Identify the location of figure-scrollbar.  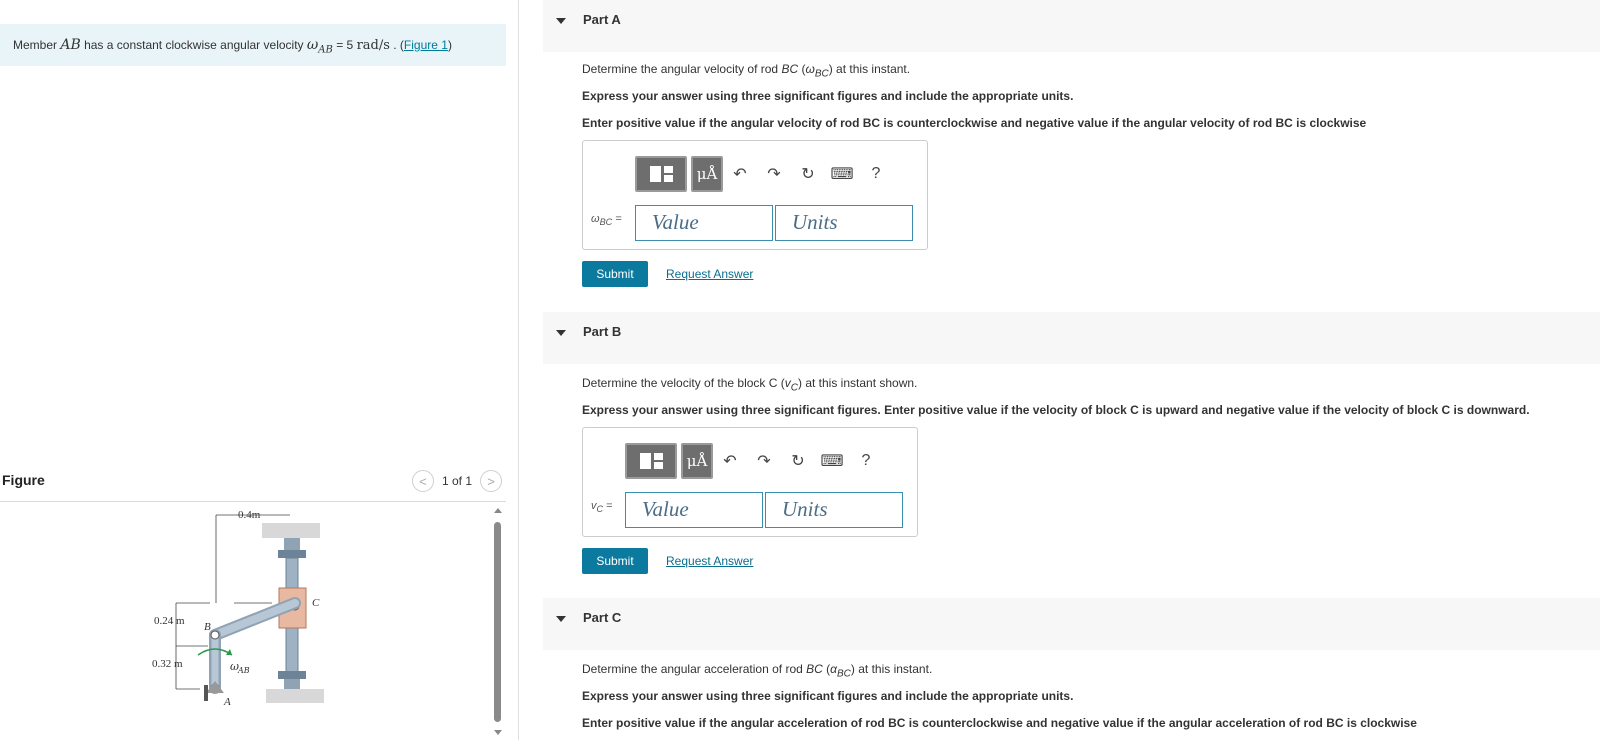
(498, 624).